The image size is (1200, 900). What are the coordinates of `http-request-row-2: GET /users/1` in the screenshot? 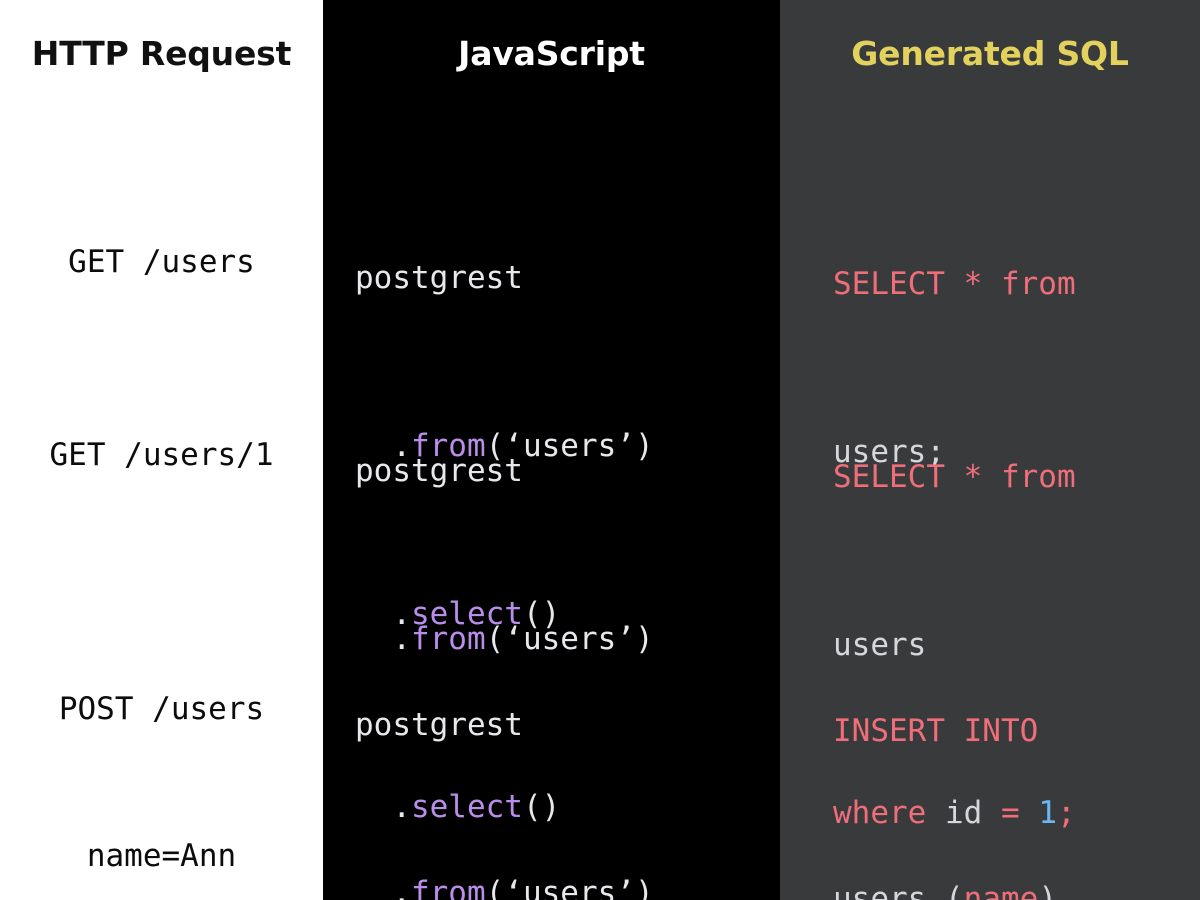 It's located at (161, 455).